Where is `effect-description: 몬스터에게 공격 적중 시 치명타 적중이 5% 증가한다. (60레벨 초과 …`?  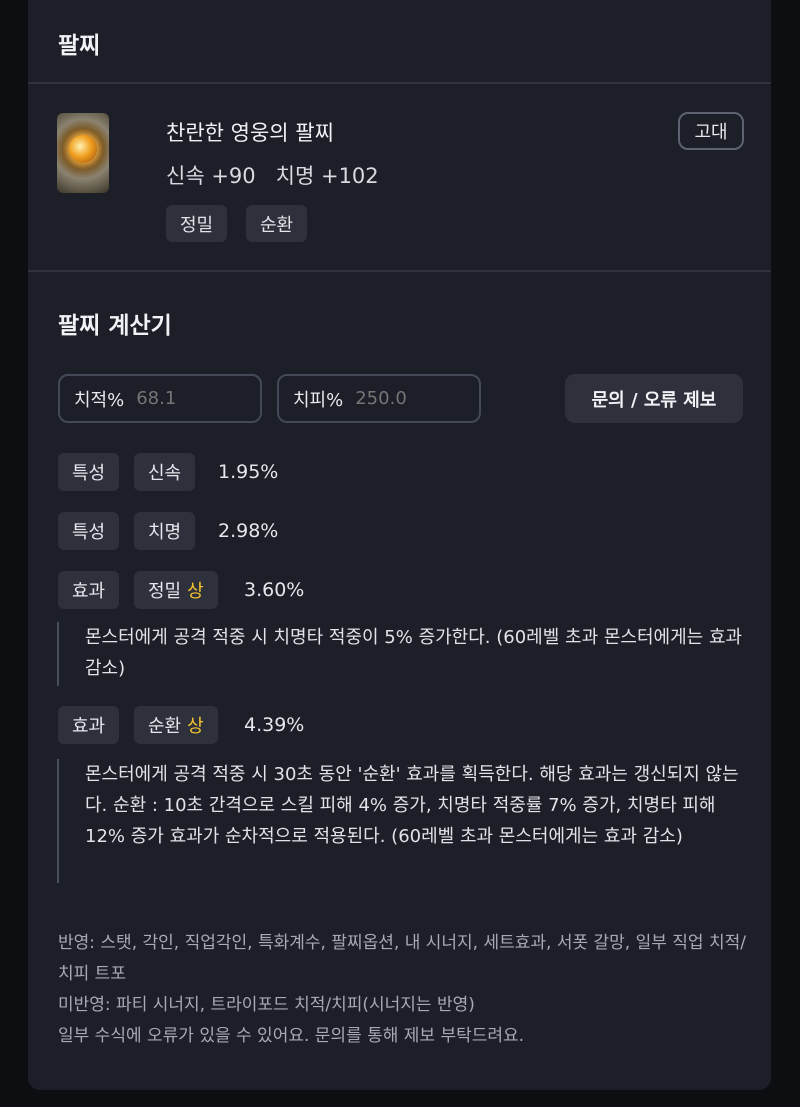 effect-description: 몬스터에게 공격 적중 시 치명타 적중이 5% 증가한다. (60레벨 초과 … is located at coordinates (402, 654).